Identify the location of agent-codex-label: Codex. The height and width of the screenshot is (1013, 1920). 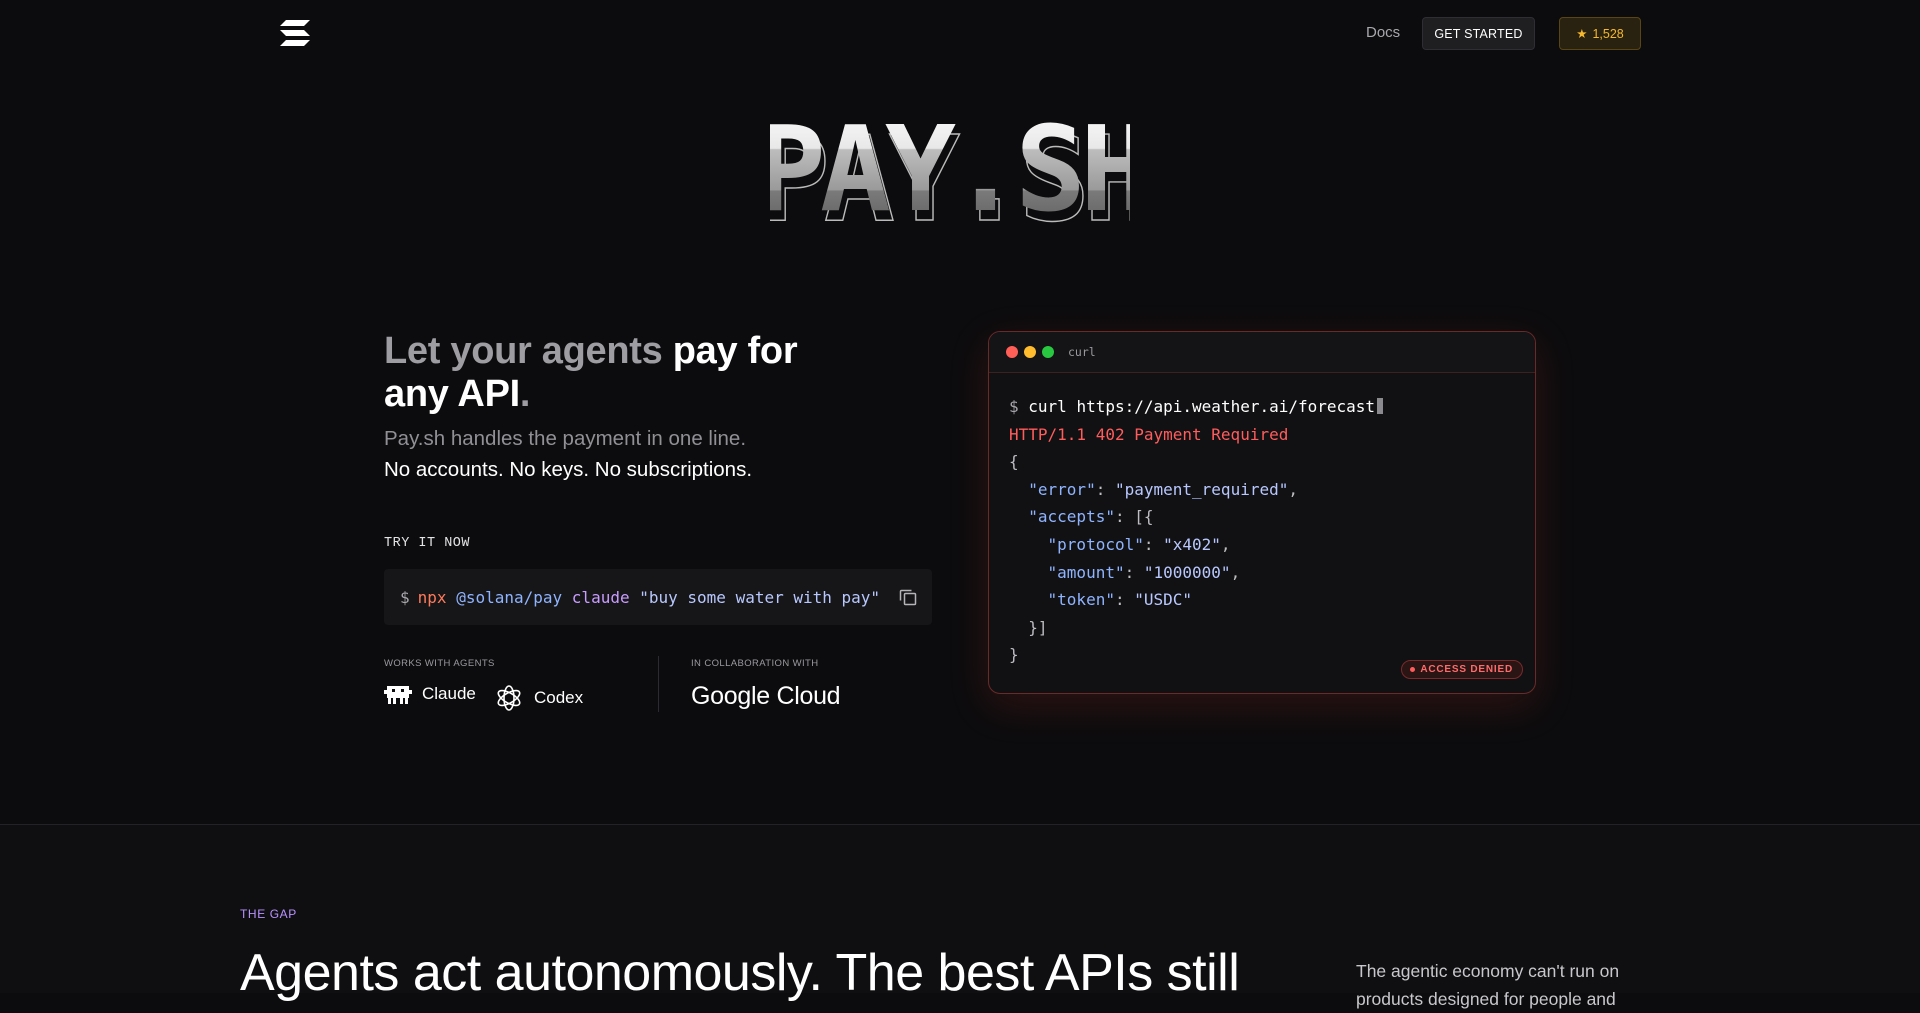
(559, 697).